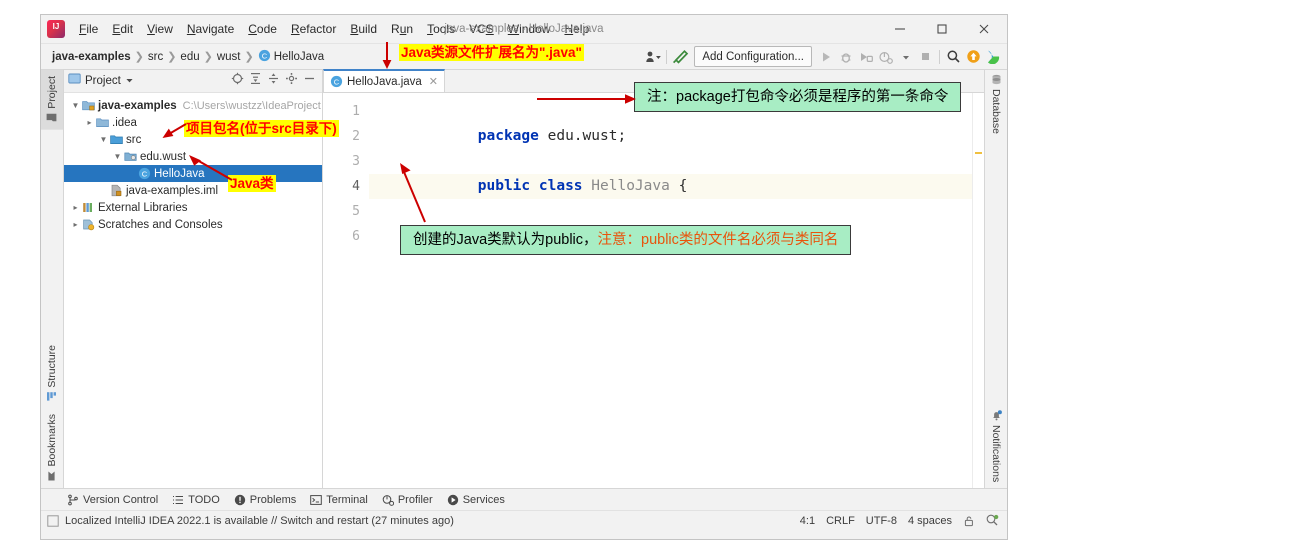 The width and height of the screenshot is (1298, 557). What do you see at coordinates (953, 56) in the screenshot?
I see `search-everywhere-icon` at bounding box center [953, 56].